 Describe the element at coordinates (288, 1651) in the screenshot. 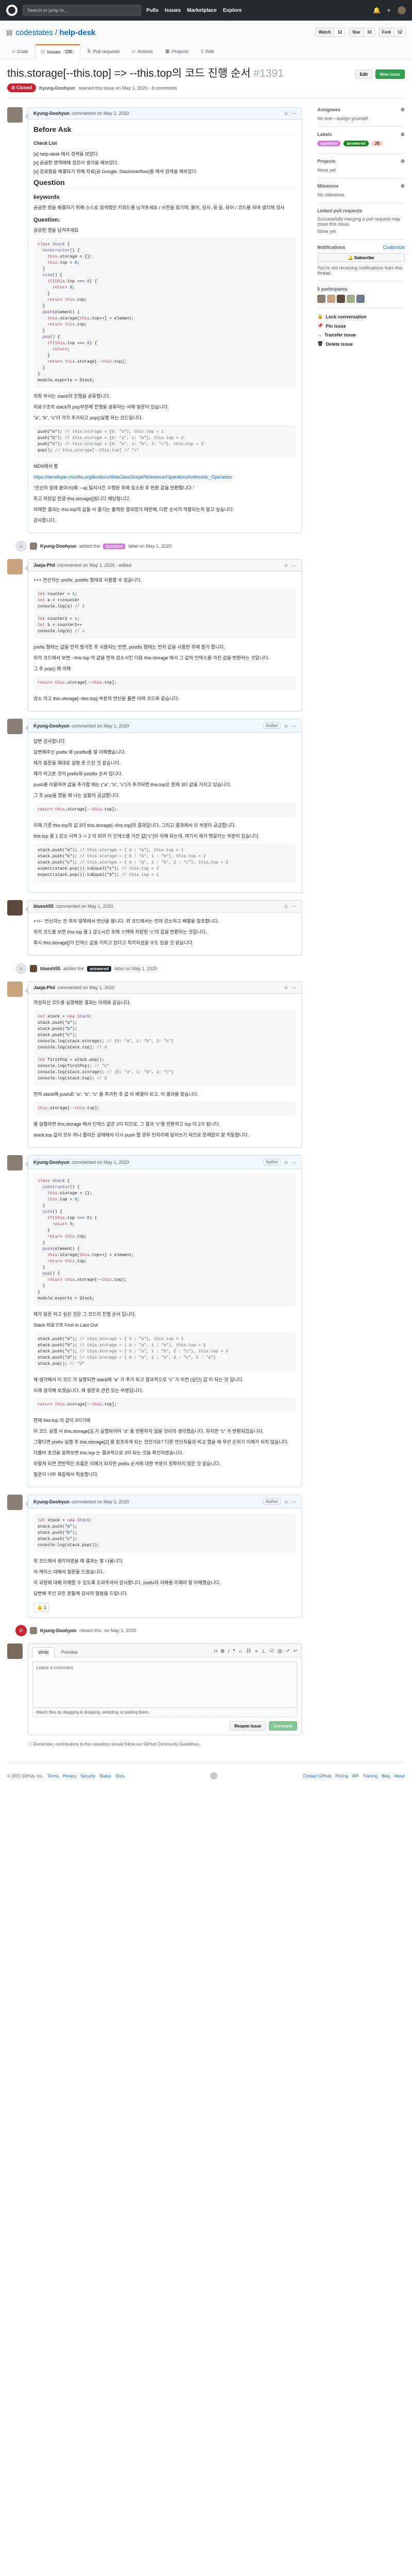

I see `reference-icon: ↗` at that location.